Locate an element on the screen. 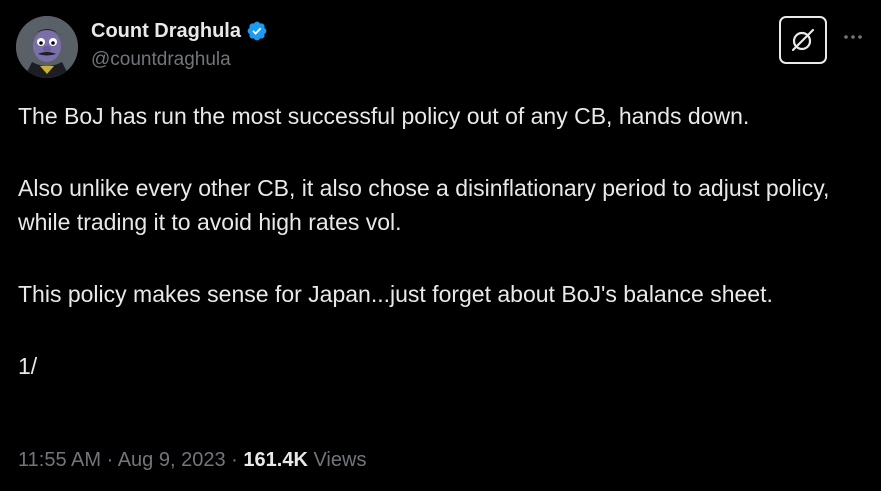 Image resolution: width=881 pixels, height=491 pixels. more-options-button is located at coordinates (853, 37).